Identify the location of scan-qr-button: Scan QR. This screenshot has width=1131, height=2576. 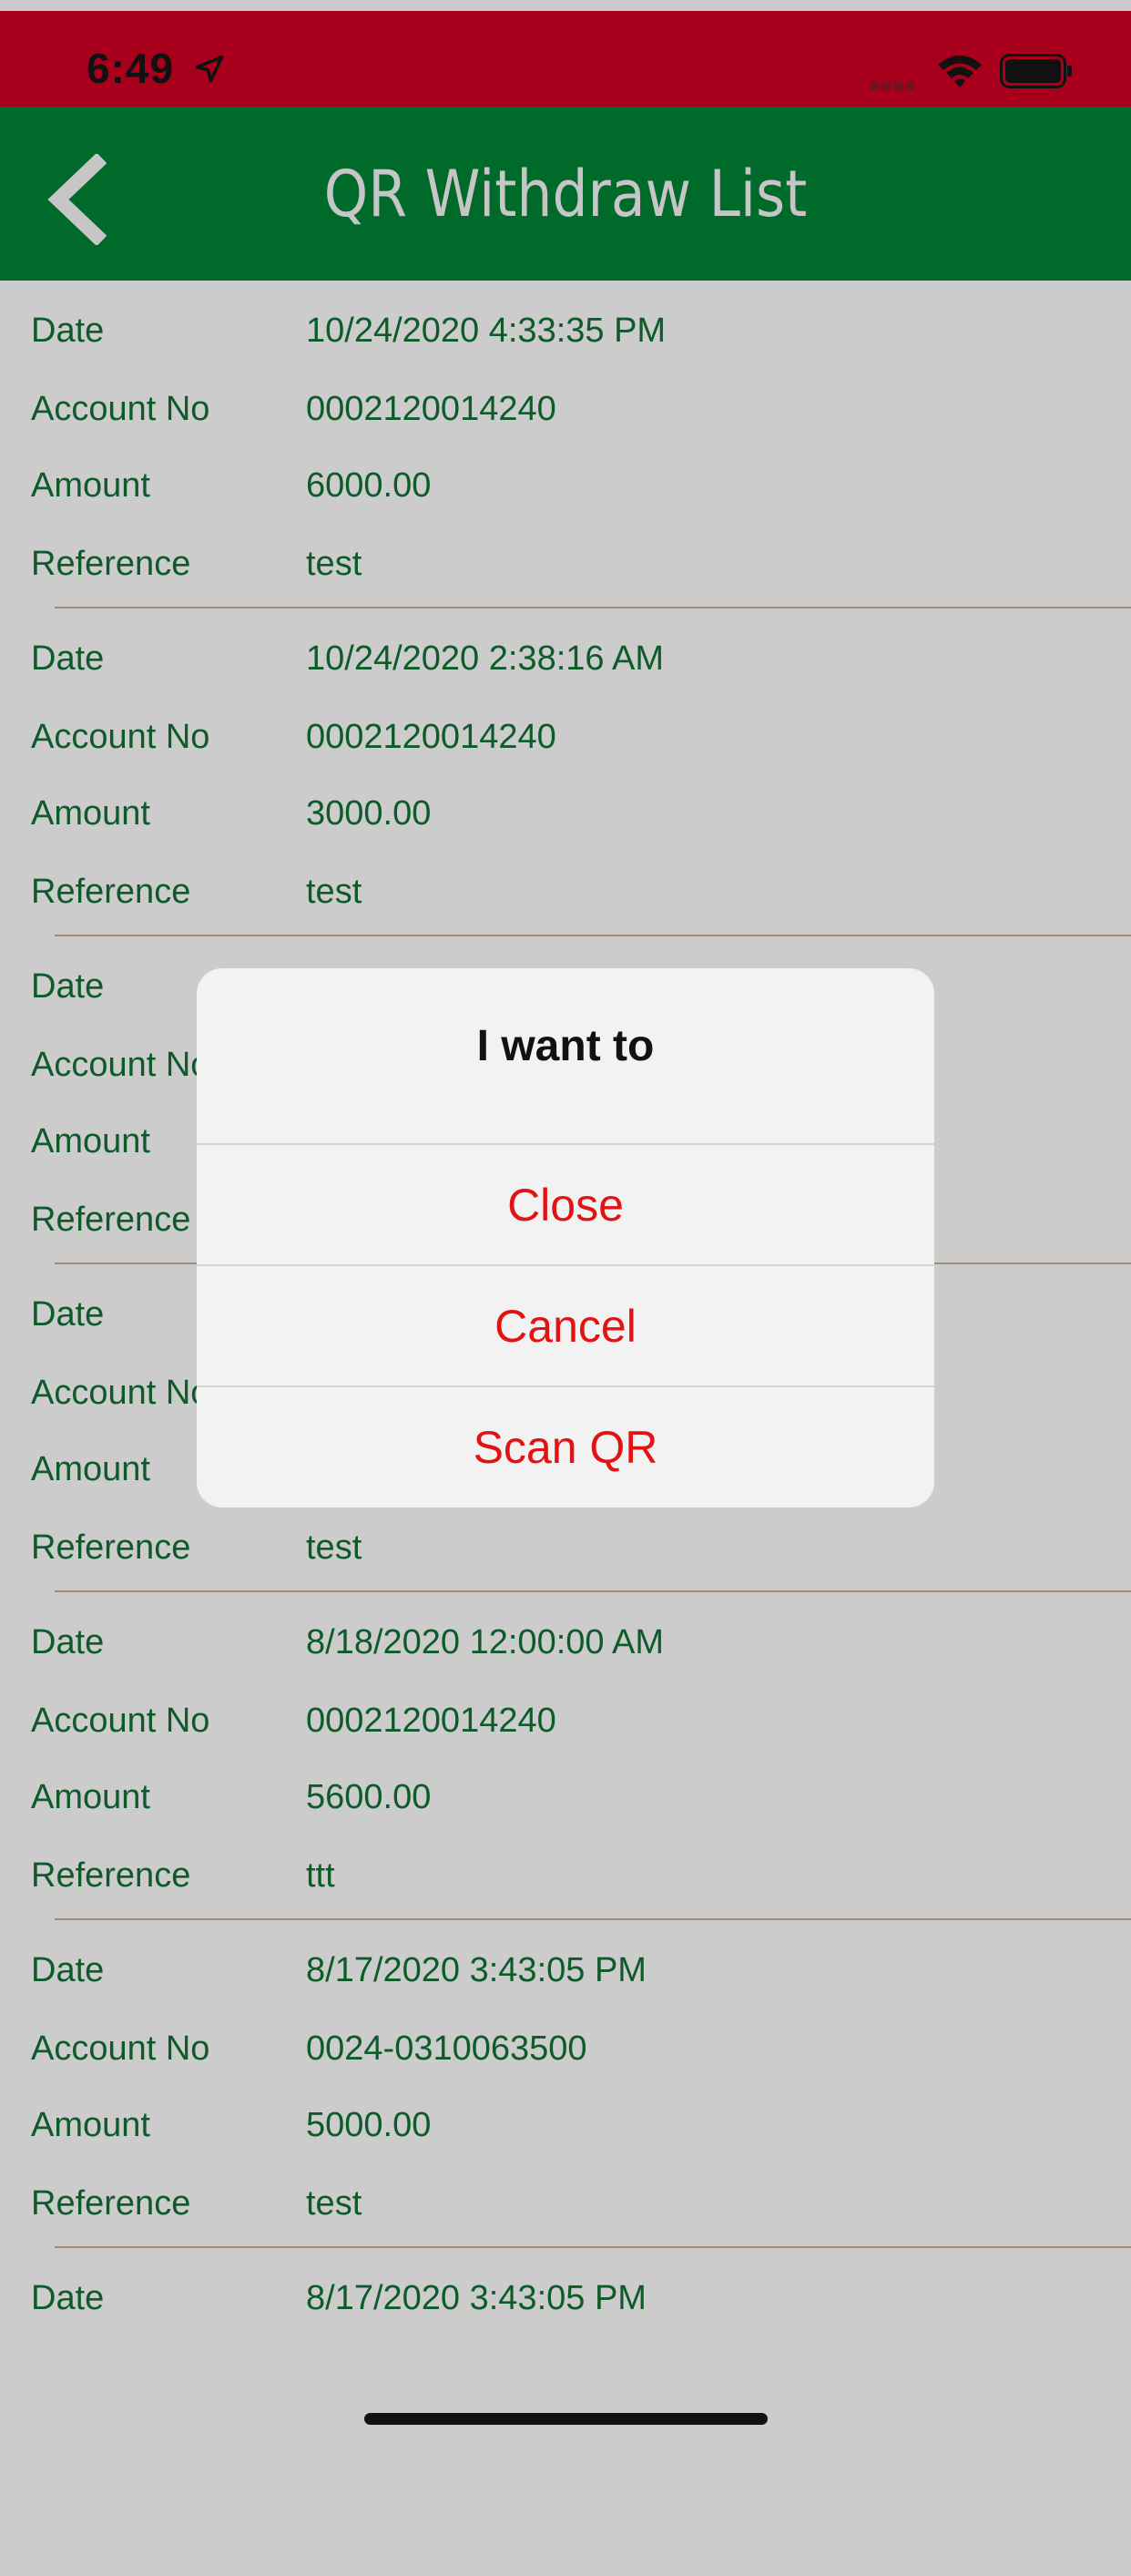
(566, 1446).